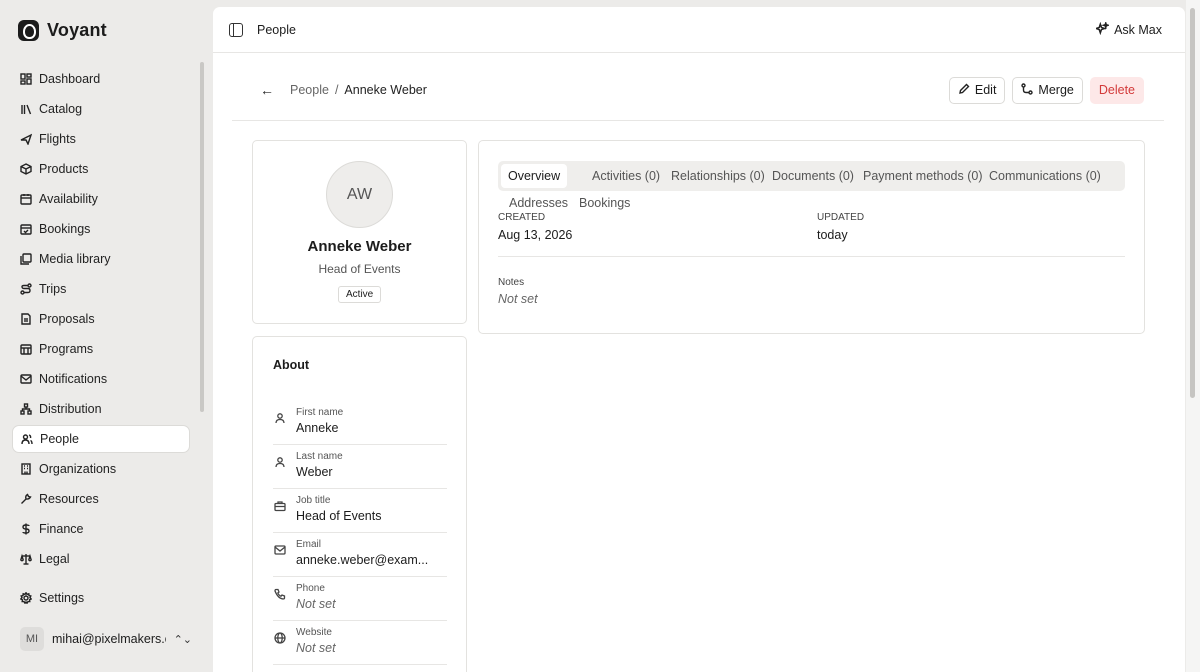 The height and width of the screenshot is (672, 1200). Describe the element at coordinates (64, 169) in the screenshot. I see `sidebar-item-label: Products` at that location.